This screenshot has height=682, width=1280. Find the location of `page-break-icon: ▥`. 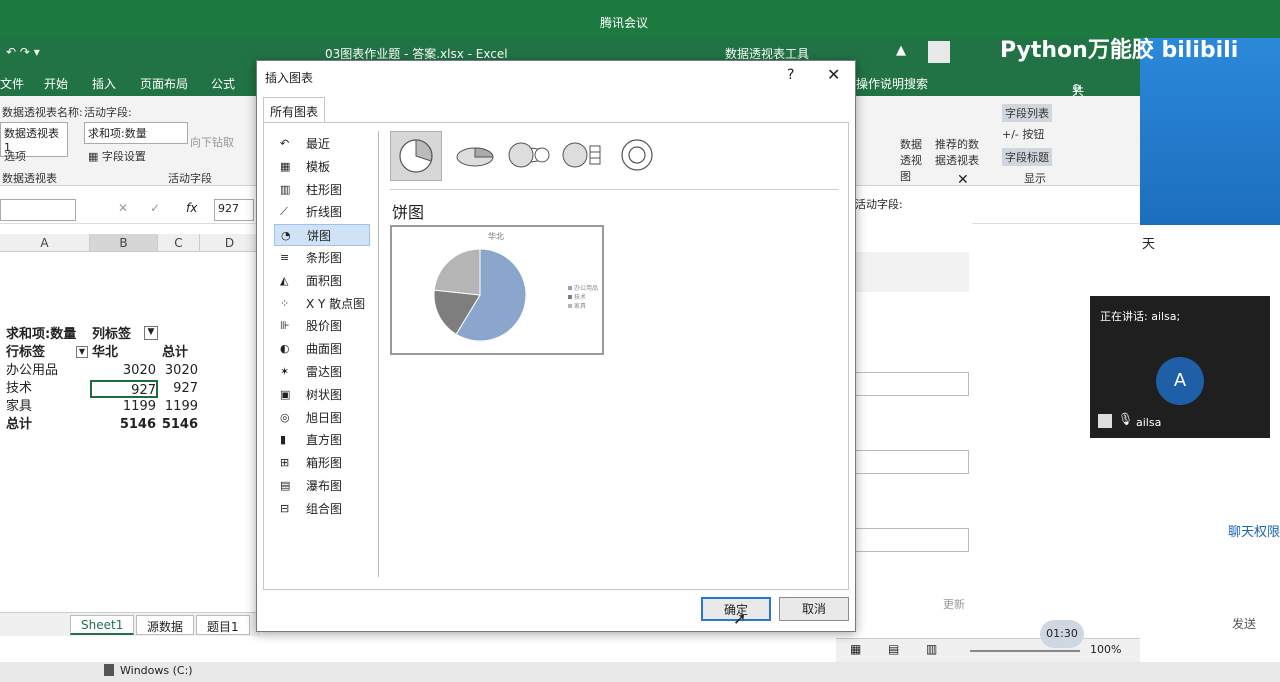

page-break-icon: ▥ is located at coordinates (931, 649).